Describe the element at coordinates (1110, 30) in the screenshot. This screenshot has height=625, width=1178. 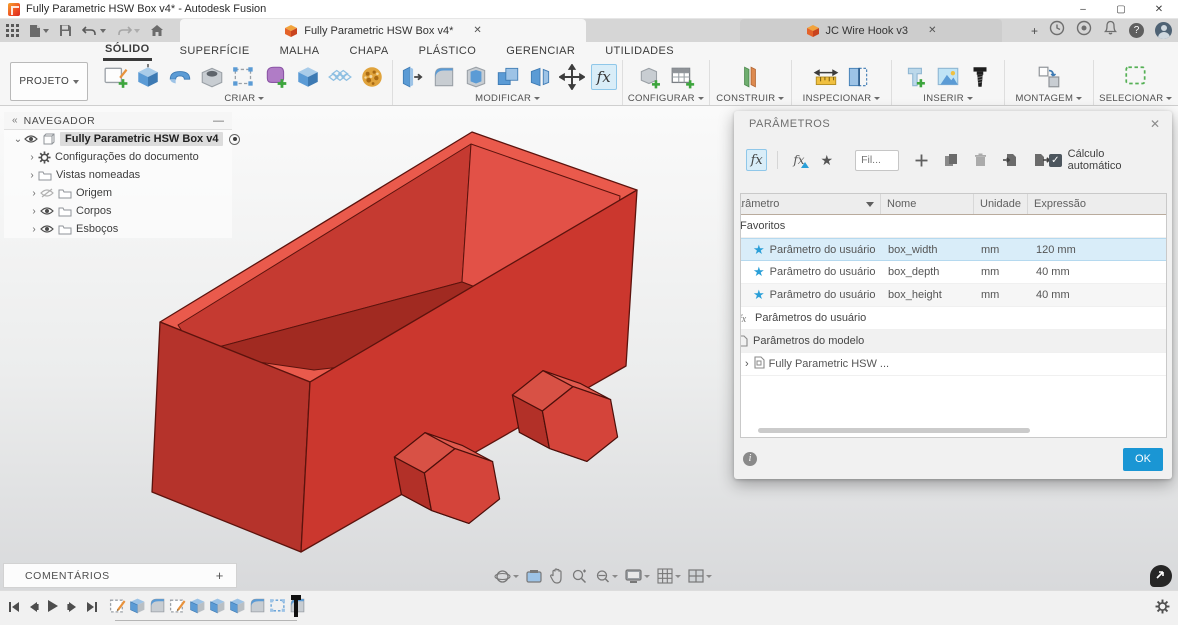
I see `bell-icon` at that location.